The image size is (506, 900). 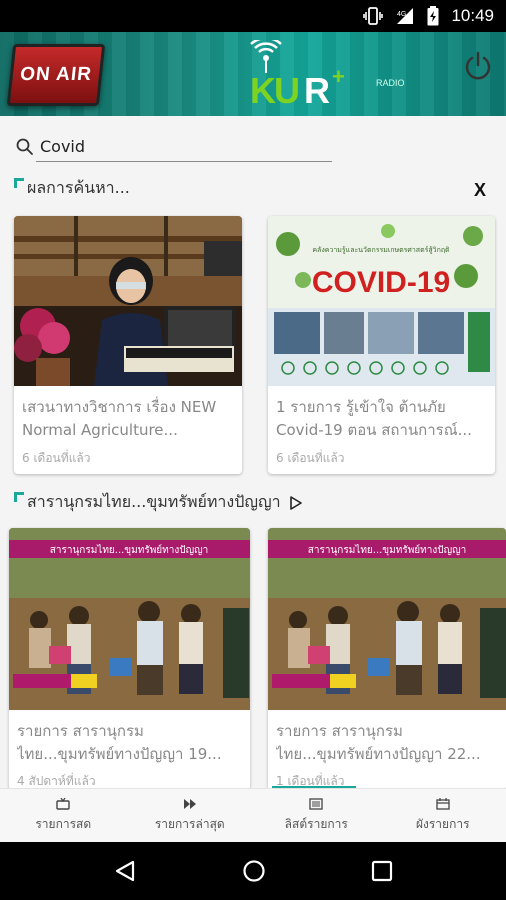 What do you see at coordinates (24, 146) in the screenshot?
I see `search-icon` at bounding box center [24, 146].